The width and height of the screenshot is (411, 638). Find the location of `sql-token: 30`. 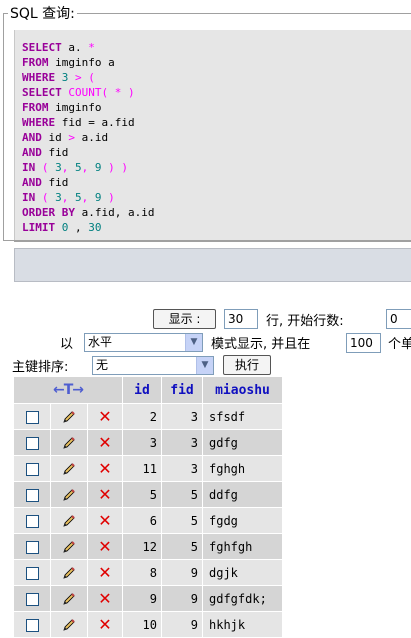

sql-token: 30 is located at coordinates (95, 227).